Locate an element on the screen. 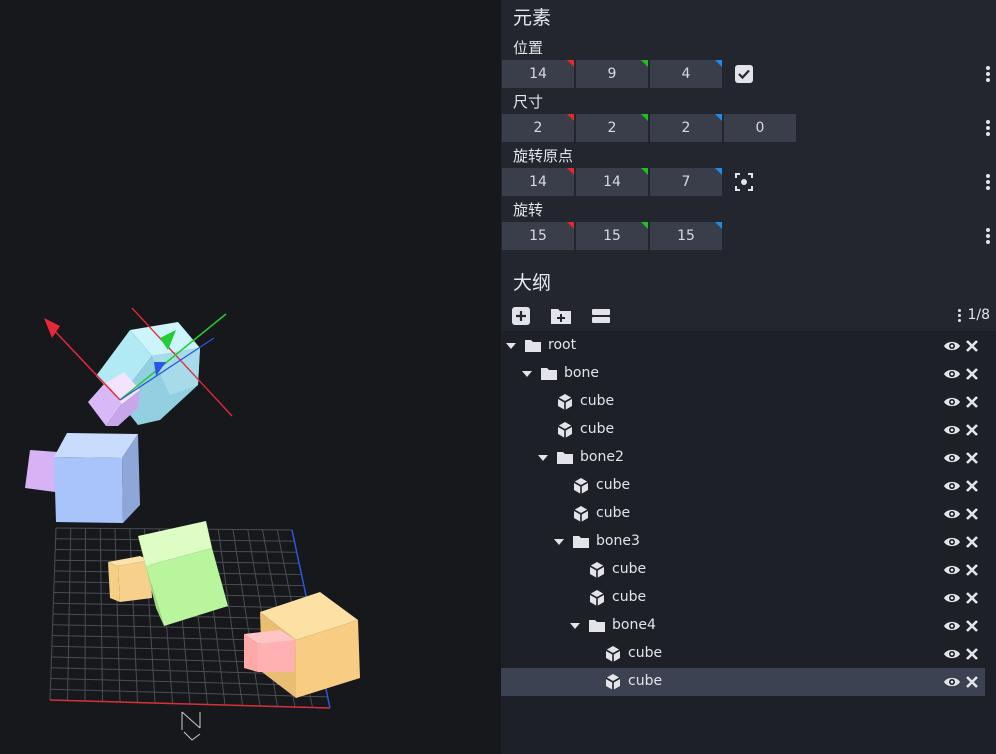  size-y-input: 2 is located at coordinates (612, 128).